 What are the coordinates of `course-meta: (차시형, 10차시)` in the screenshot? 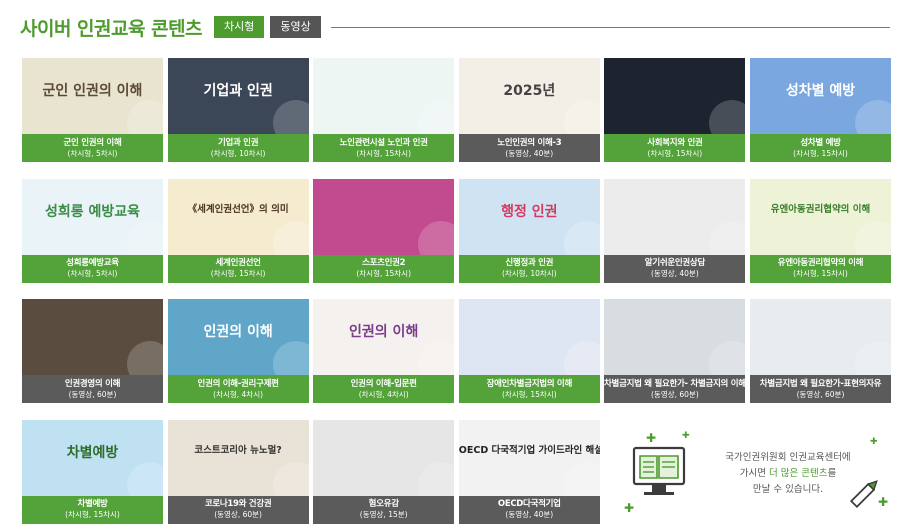 It's located at (238, 153).